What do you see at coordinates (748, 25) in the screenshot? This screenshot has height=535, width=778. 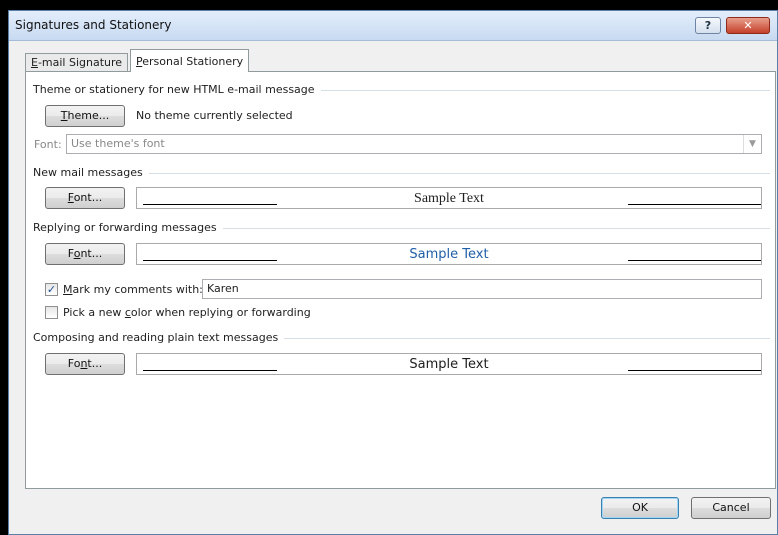 I see `close-button: ✕` at bounding box center [748, 25].